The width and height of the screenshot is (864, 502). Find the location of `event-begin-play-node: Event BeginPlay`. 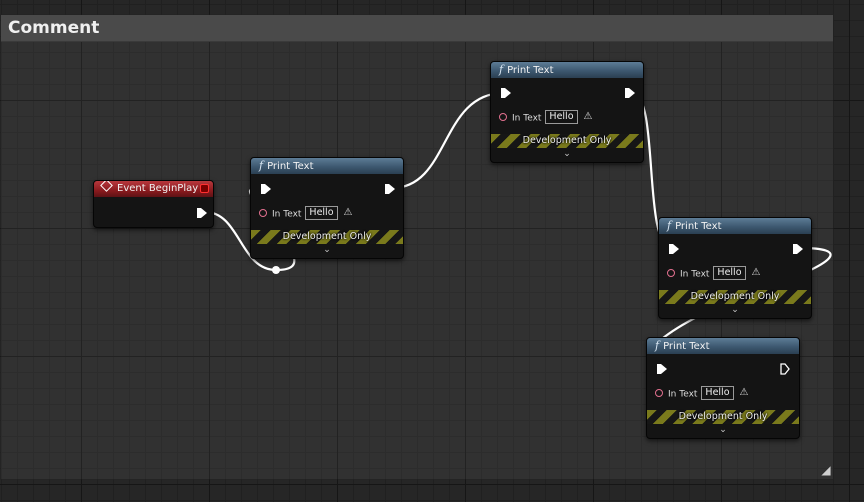

event-begin-play-node: Event BeginPlay is located at coordinates (153, 204).